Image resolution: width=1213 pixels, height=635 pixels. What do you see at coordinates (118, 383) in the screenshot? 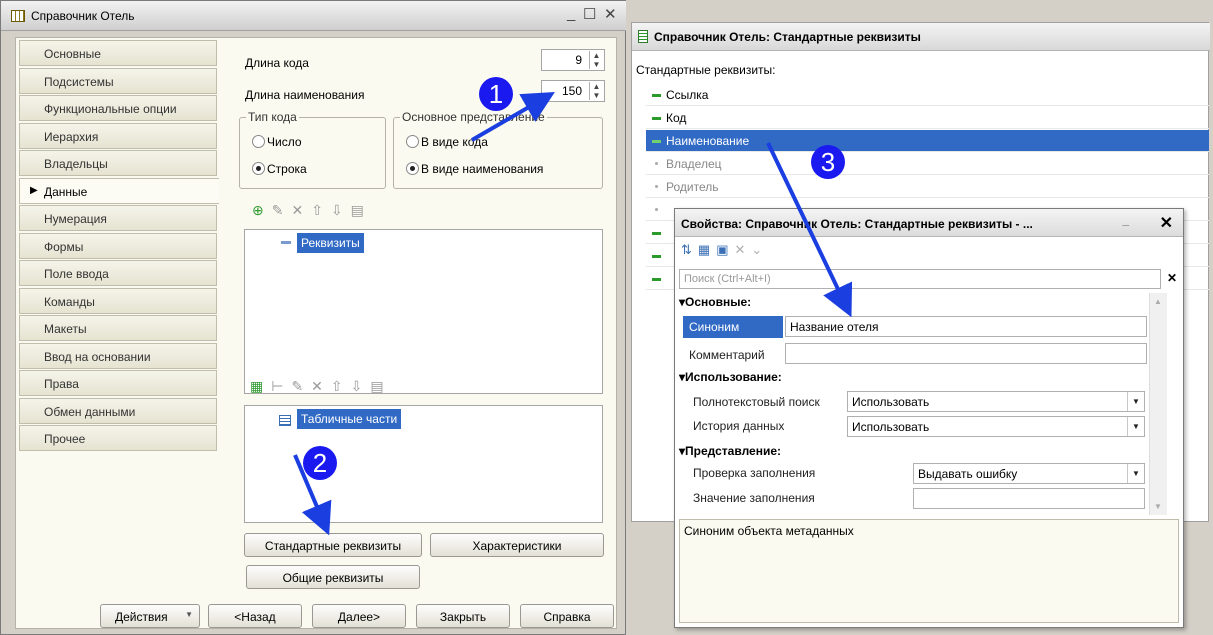
I see `nav-tab: Права` at bounding box center [118, 383].